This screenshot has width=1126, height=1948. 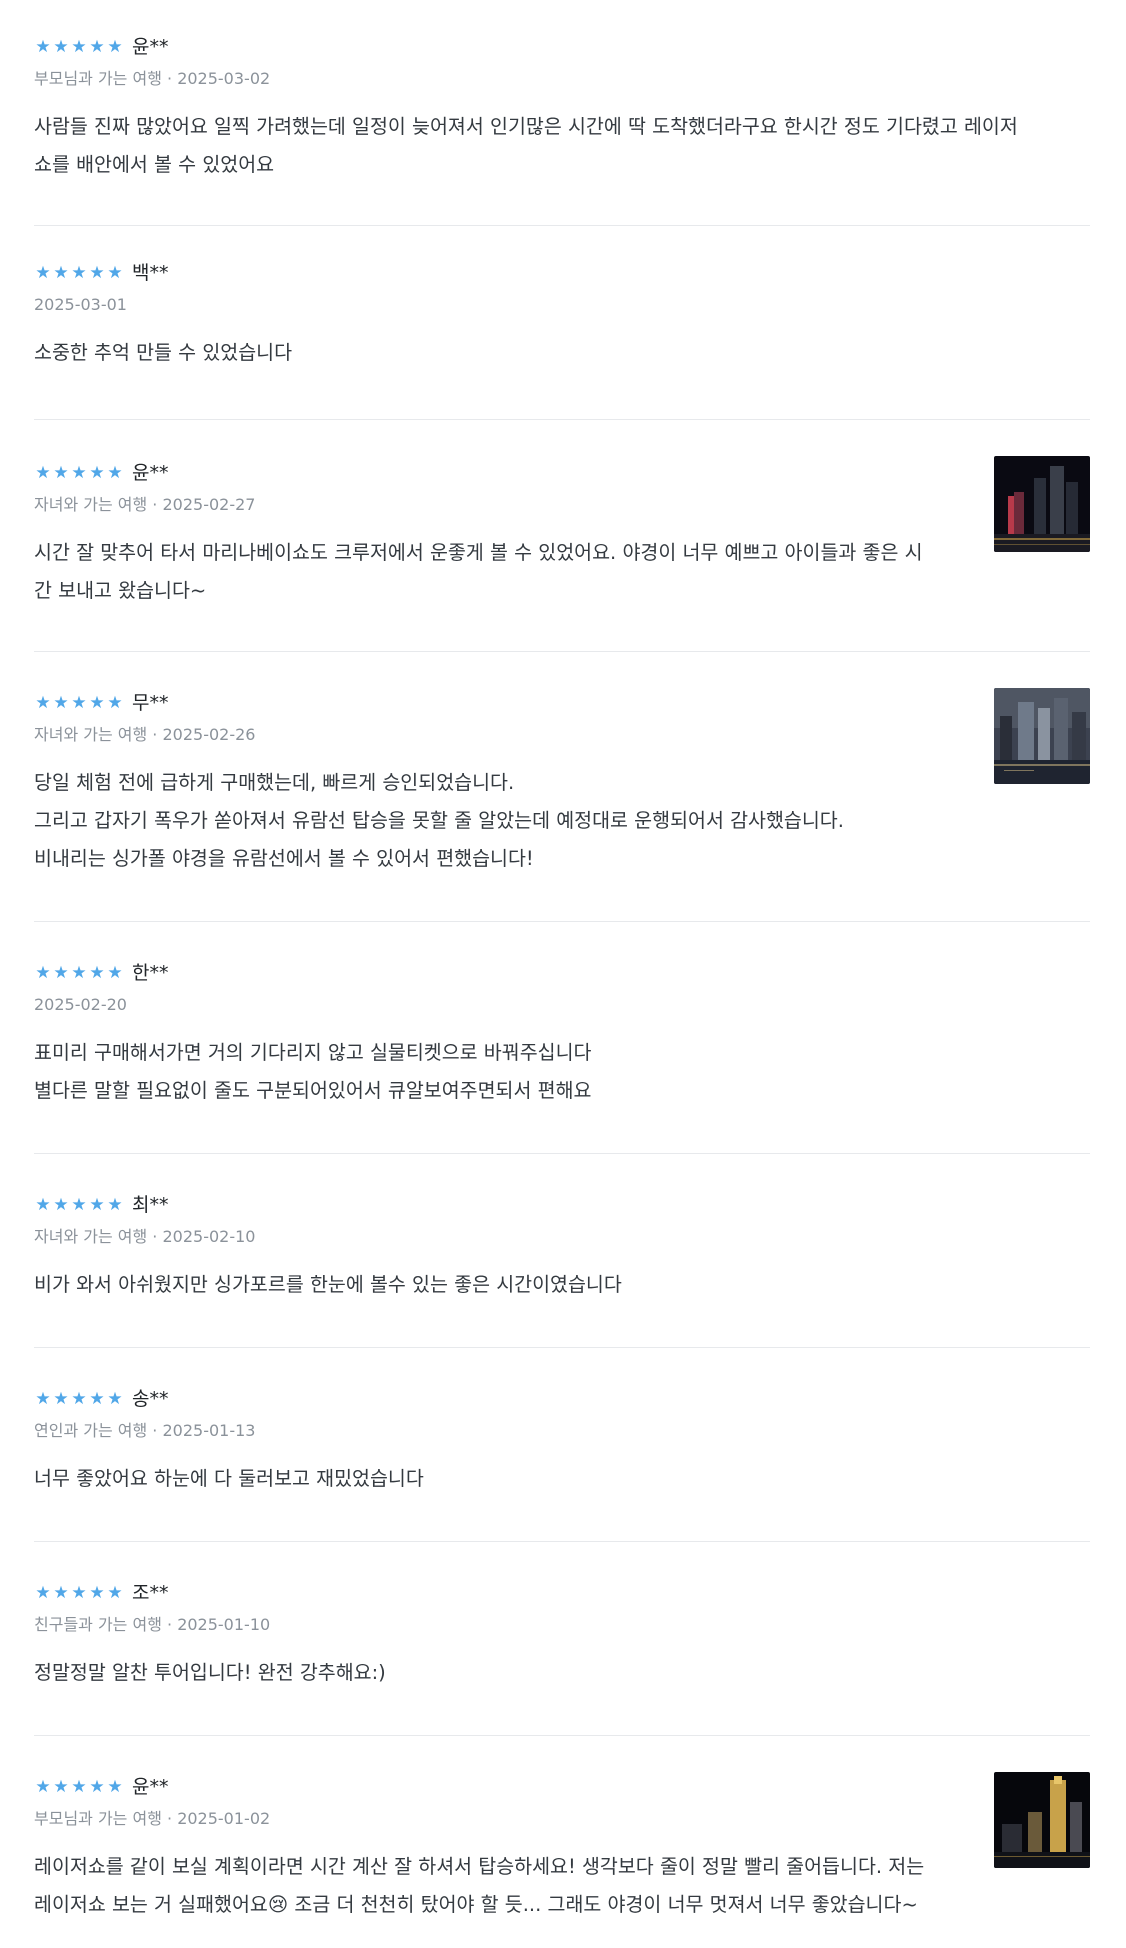 What do you see at coordinates (150, 1593) in the screenshot?
I see `reviewer-name: 조**` at bounding box center [150, 1593].